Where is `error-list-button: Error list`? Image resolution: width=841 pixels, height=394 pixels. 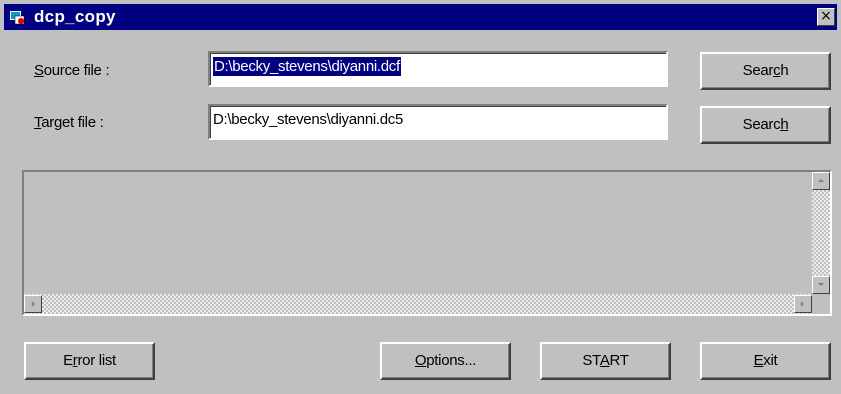 error-list-button: Error list is located at coordinates (89, 361).